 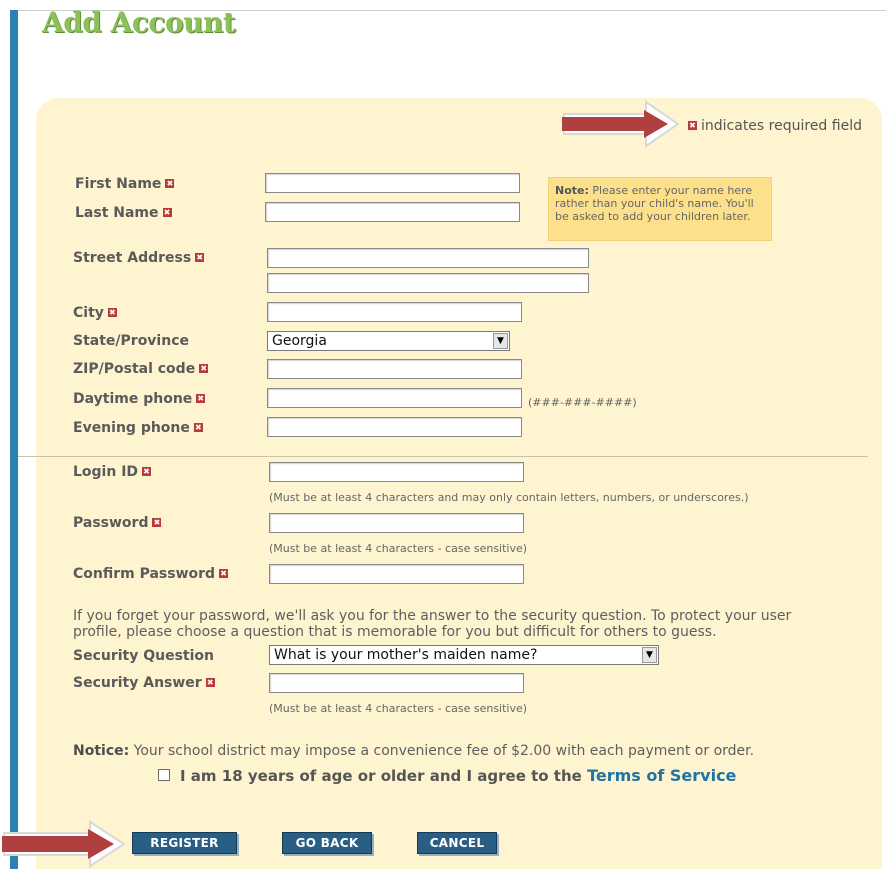 I want to click on required-field-legend: ✖ indicates required field, so click(x=775, y=126).